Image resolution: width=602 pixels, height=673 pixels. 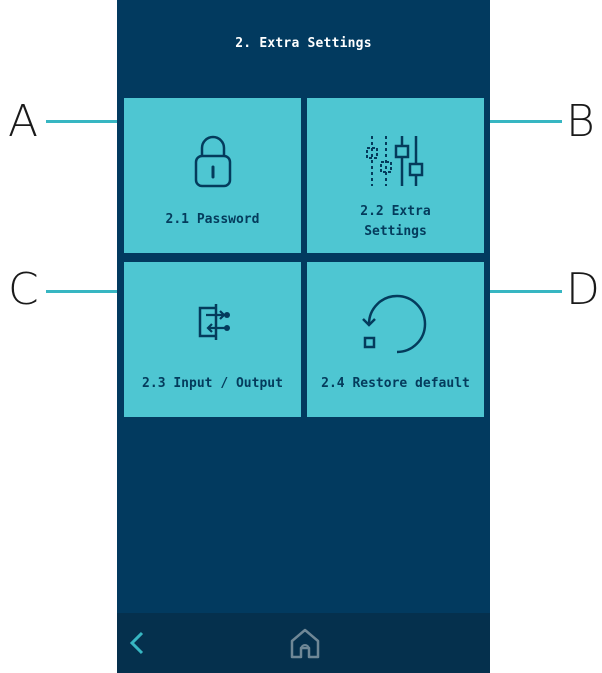 What do you see at coordinates (395, 231) in the screenshot?
I see `tile-extra-settings-label-line2: Settings` at bounding box center [395, 231].